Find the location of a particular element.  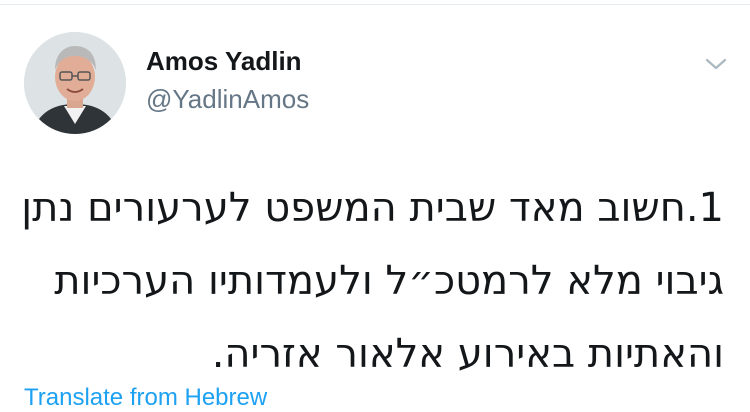

profile-photo is located at coordinates (75, 83).